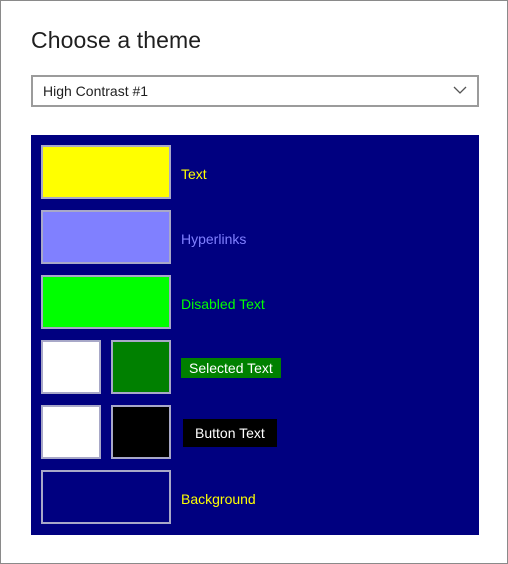 Image resolution: width=508 pixels, height=564 pixels. I want to click on theme-dropdown: High Contrast #1, so click(255, 91).